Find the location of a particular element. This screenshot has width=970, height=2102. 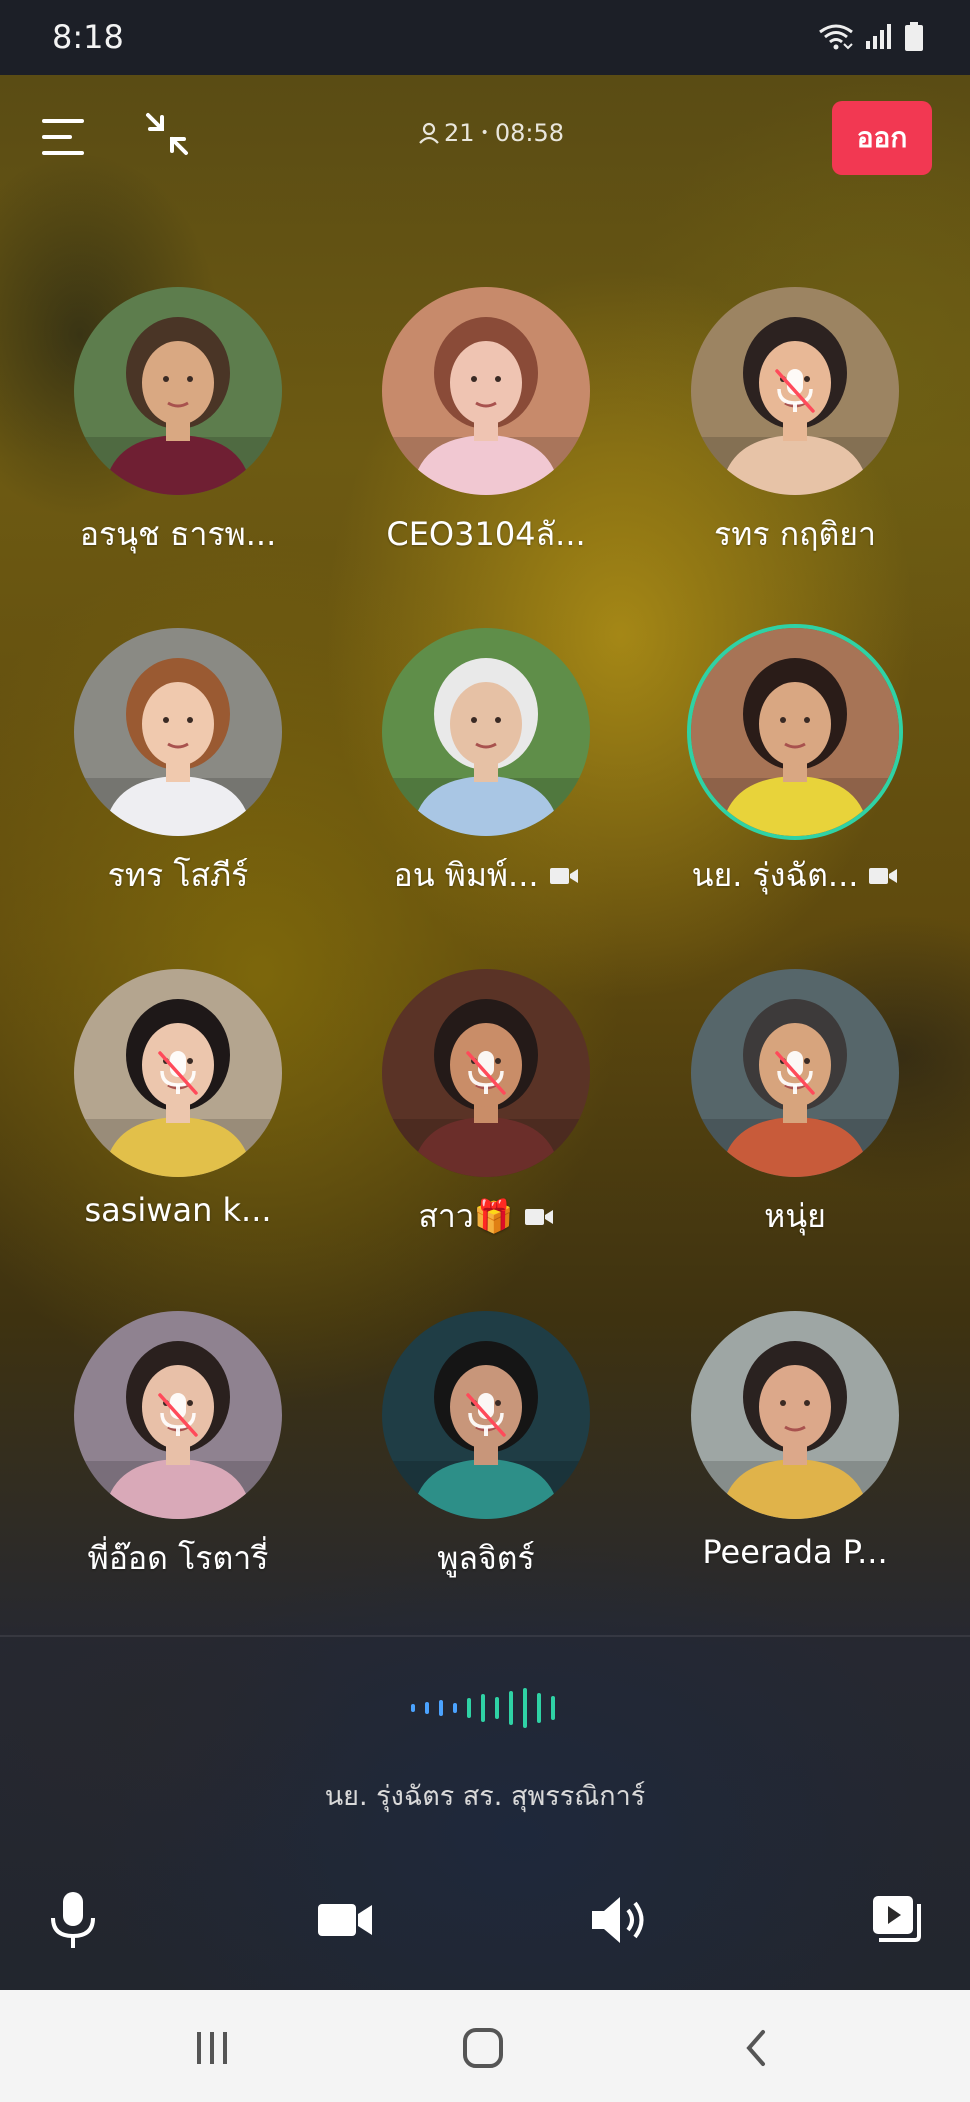

participant-name: สาว🎁 is located at coordinates (466, 1216).